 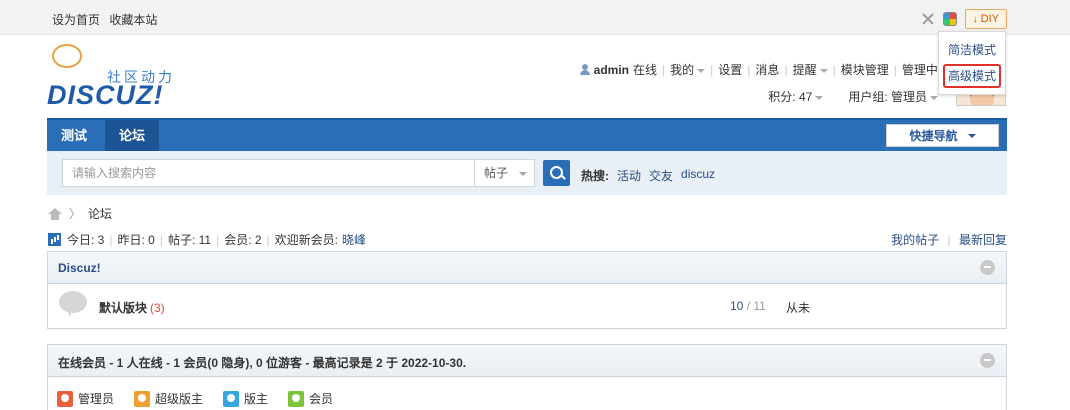 What do you see at coordinates (179, 399) in the screenshot?
I see `legend-label: 超级版主` at bounding box center [179, 399].